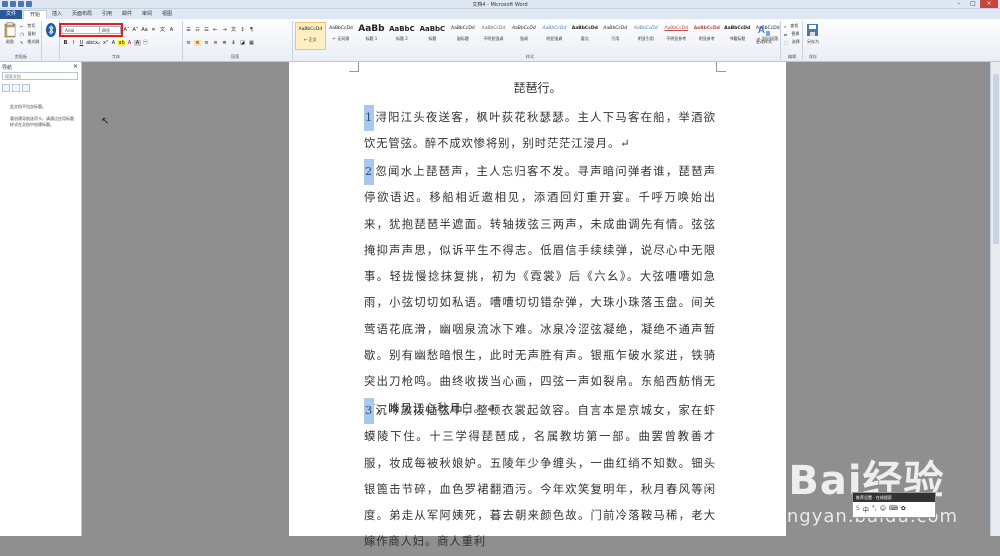  What do you see at coordinates (233, 30) in the screenshot?
I see `chinese-layout-icon: 文` at bounding box center [233, 30].